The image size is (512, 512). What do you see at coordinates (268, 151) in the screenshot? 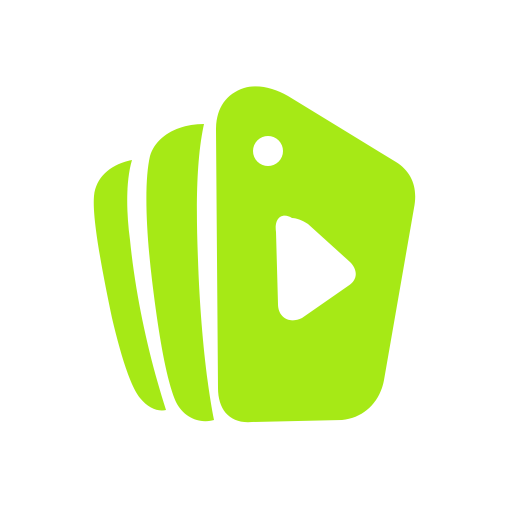
I see `tag-hole-icon` at bounding box center [268, 151].